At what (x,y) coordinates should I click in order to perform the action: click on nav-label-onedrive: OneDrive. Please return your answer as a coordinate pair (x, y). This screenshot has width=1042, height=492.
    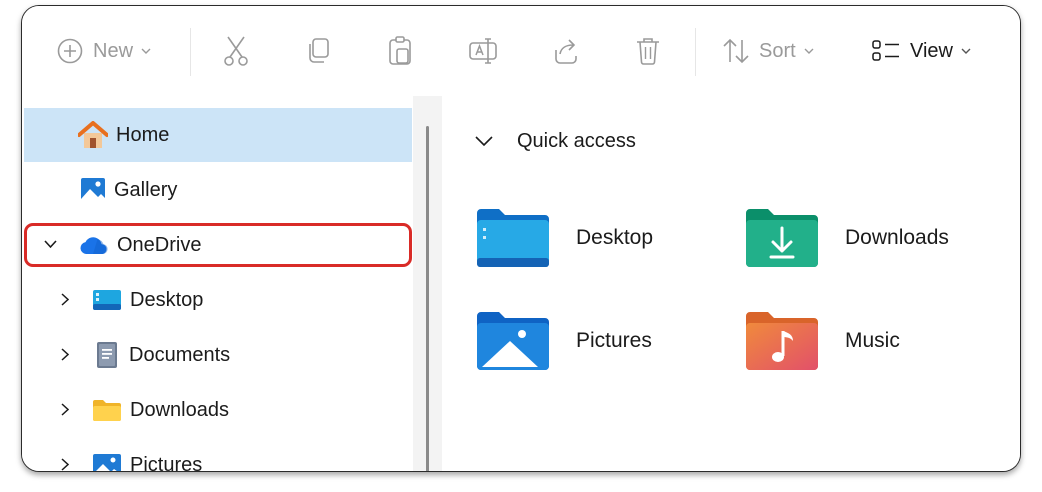
    Looking at the image, I should click on (159, 244).